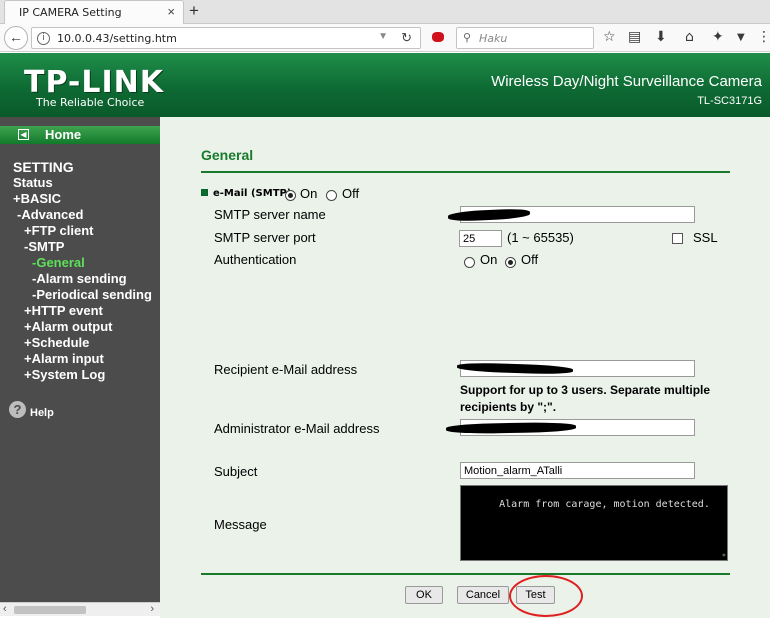 This screenshot has width=770, height=618. What do you see at coordinates (763, 37) in the screenshot?
I see `overflow-icon: ⋮` at bounding box center [763, 37].